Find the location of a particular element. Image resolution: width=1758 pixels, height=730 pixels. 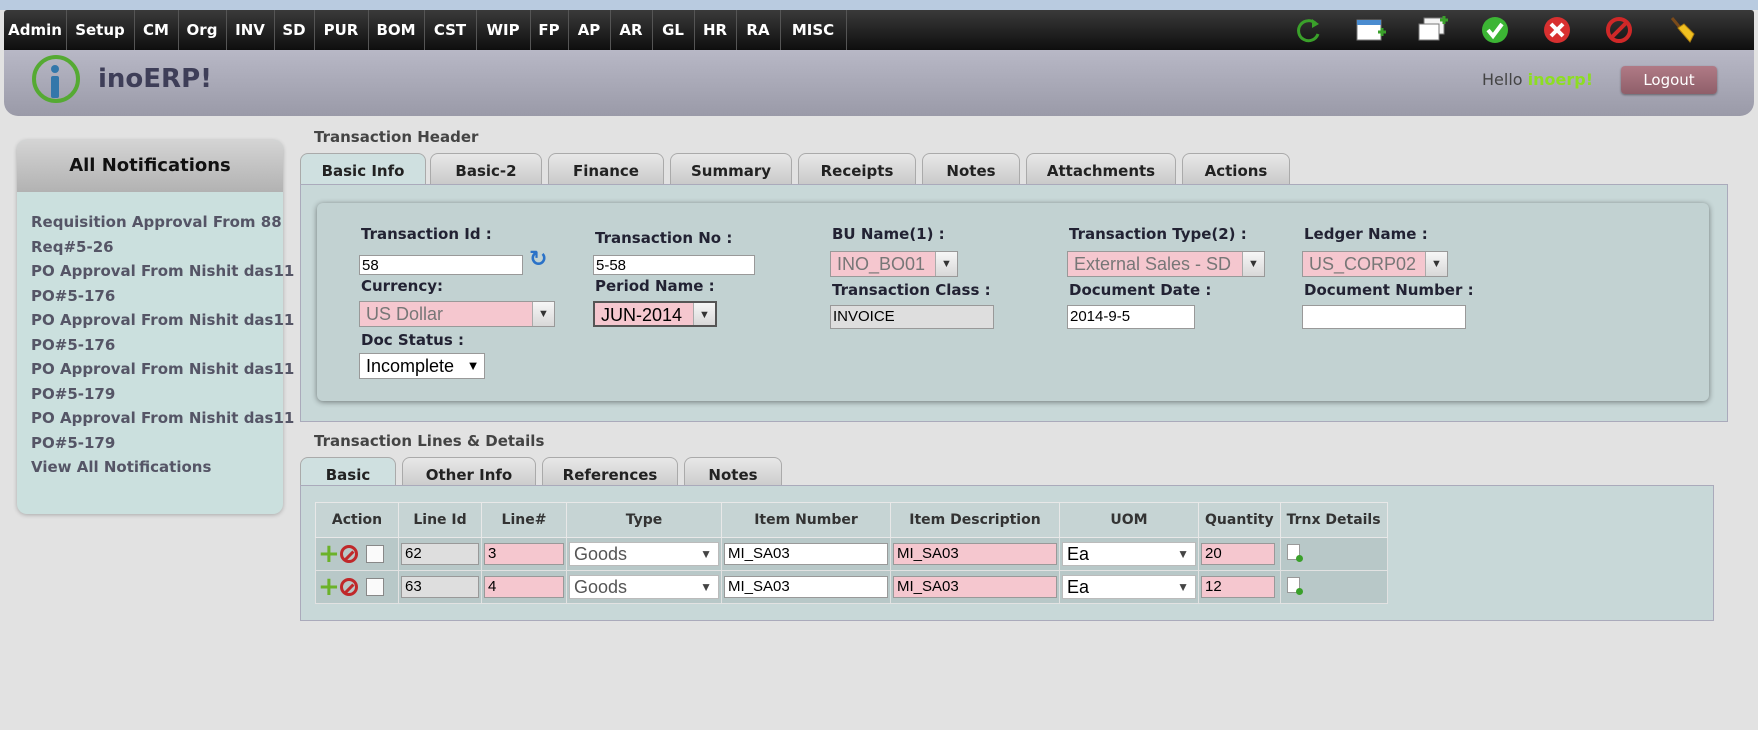

transaction-no-label: Transaction No : is located at coordinates (664, 238).